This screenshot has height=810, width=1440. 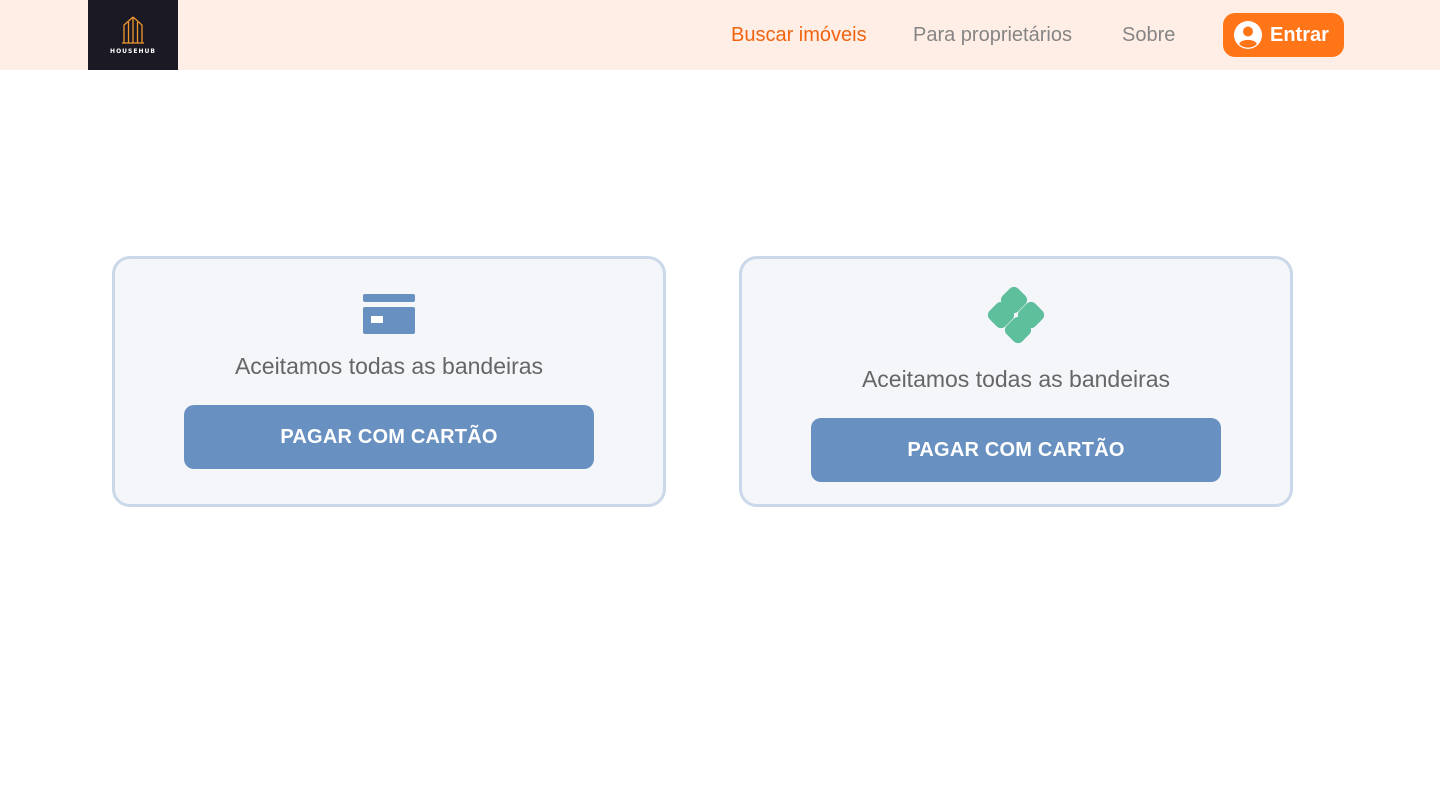 What do you see at coordinates (992, 35) in the screenshot?
I see `nav-link-para-proprietarios: Para proprietários` at bounding box center [992, 35].